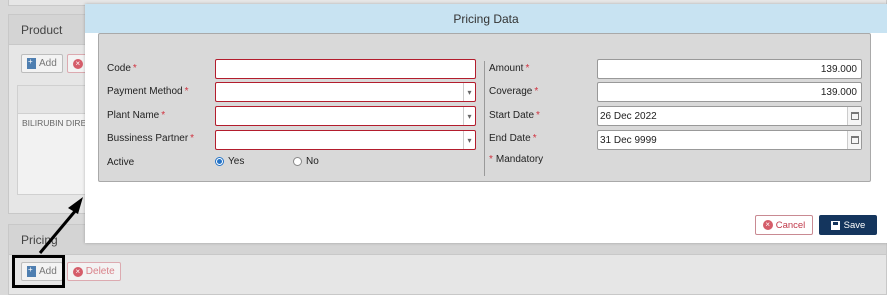 The height and width of the screenshot is (295, 887). I want to click on amount-value: 139.000, so click(838, 69).